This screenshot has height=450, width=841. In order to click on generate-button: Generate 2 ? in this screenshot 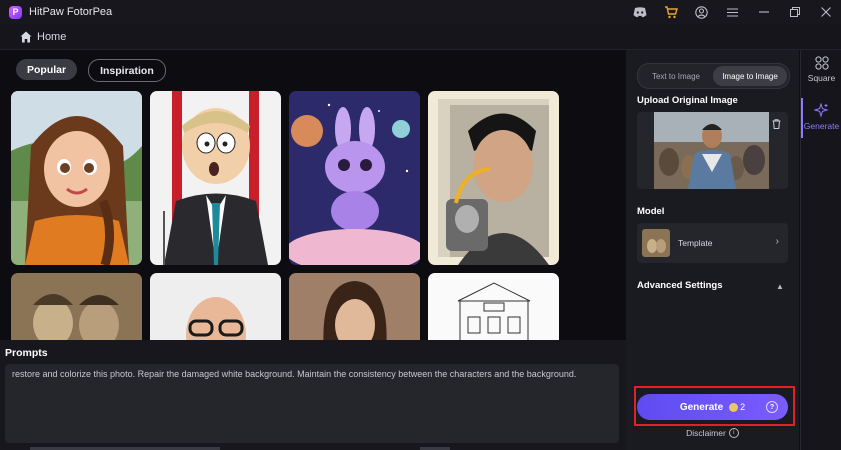, I will do `click(712, 407)`.